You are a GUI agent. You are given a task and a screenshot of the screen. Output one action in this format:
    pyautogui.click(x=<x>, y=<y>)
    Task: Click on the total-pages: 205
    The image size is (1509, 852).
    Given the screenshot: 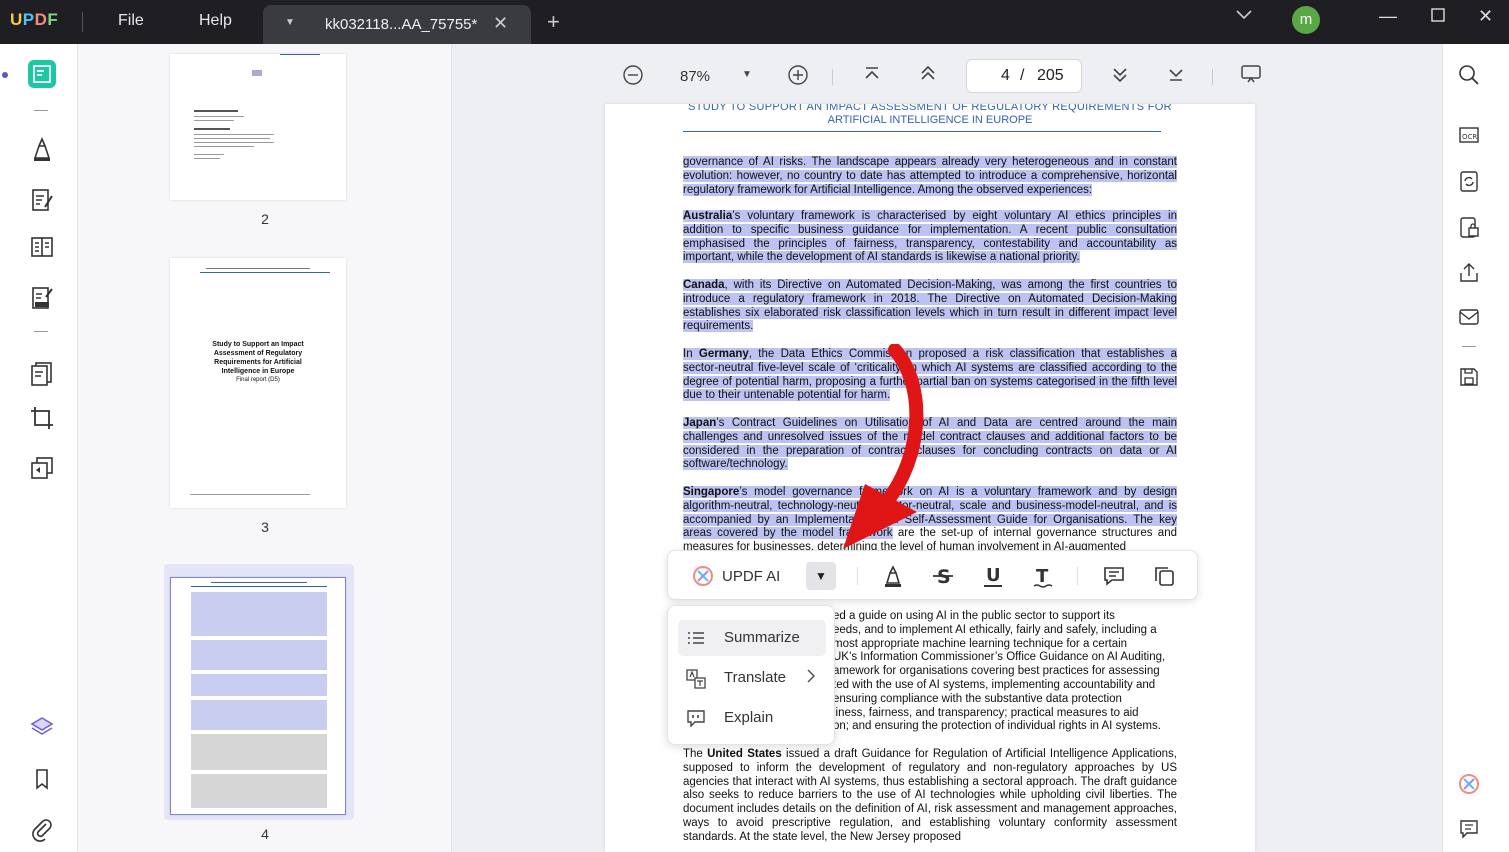 What is the action you would take?
    pyautogui.click(x=1050, y=75)
    